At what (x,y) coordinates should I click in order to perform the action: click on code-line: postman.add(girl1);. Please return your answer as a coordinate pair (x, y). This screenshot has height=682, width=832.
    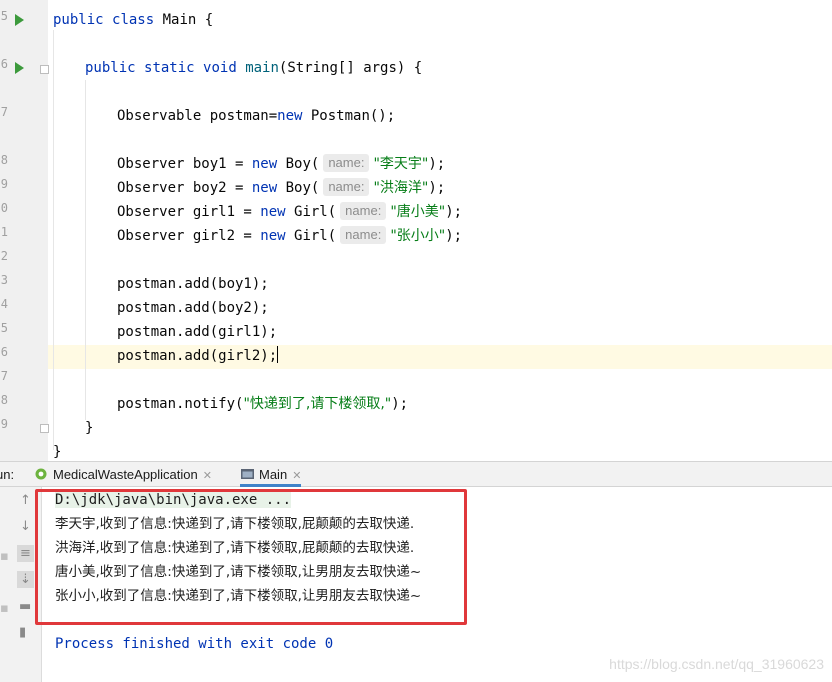
    Looking at the image, I should click on (197, 332).